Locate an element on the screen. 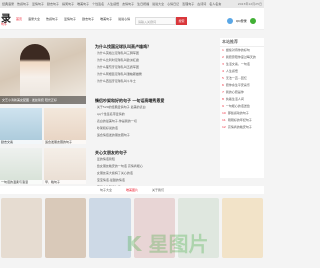 Image resolution: width=320 pixels, height=268 pixels. rank-number: 12 is located at coordinates (224, 127).